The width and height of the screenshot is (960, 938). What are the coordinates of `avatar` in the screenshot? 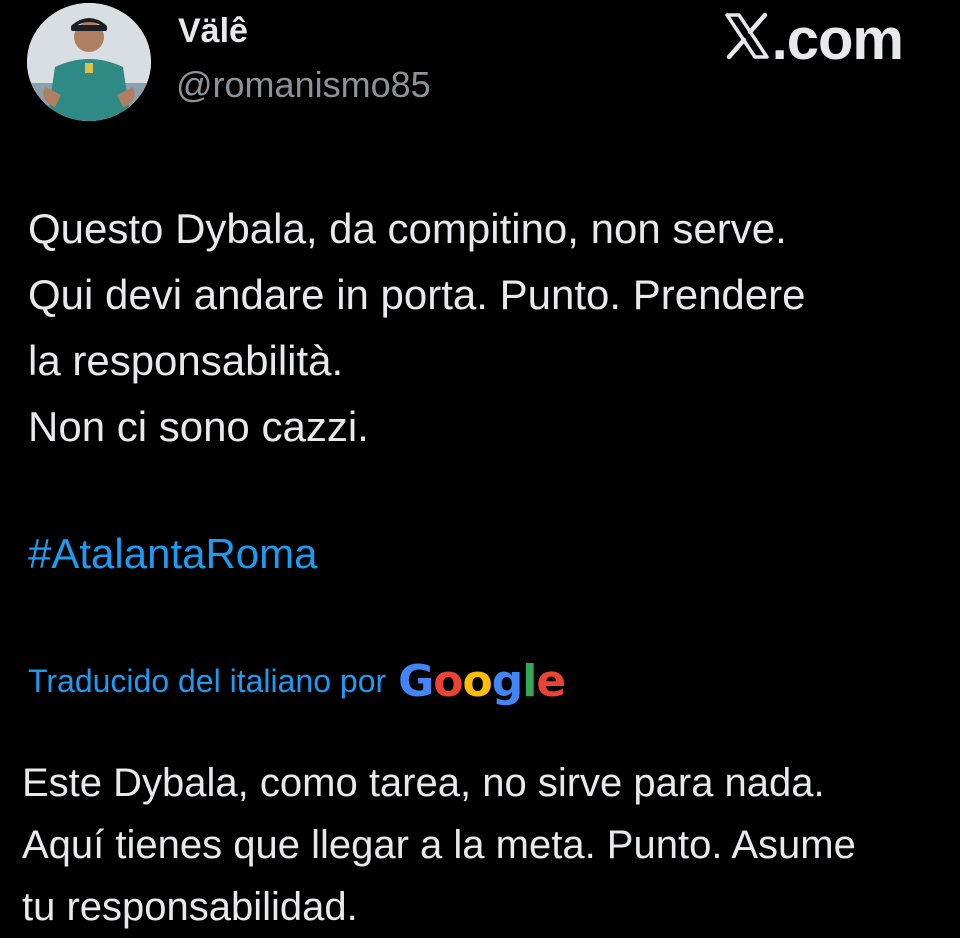 It's located at (89, 62).